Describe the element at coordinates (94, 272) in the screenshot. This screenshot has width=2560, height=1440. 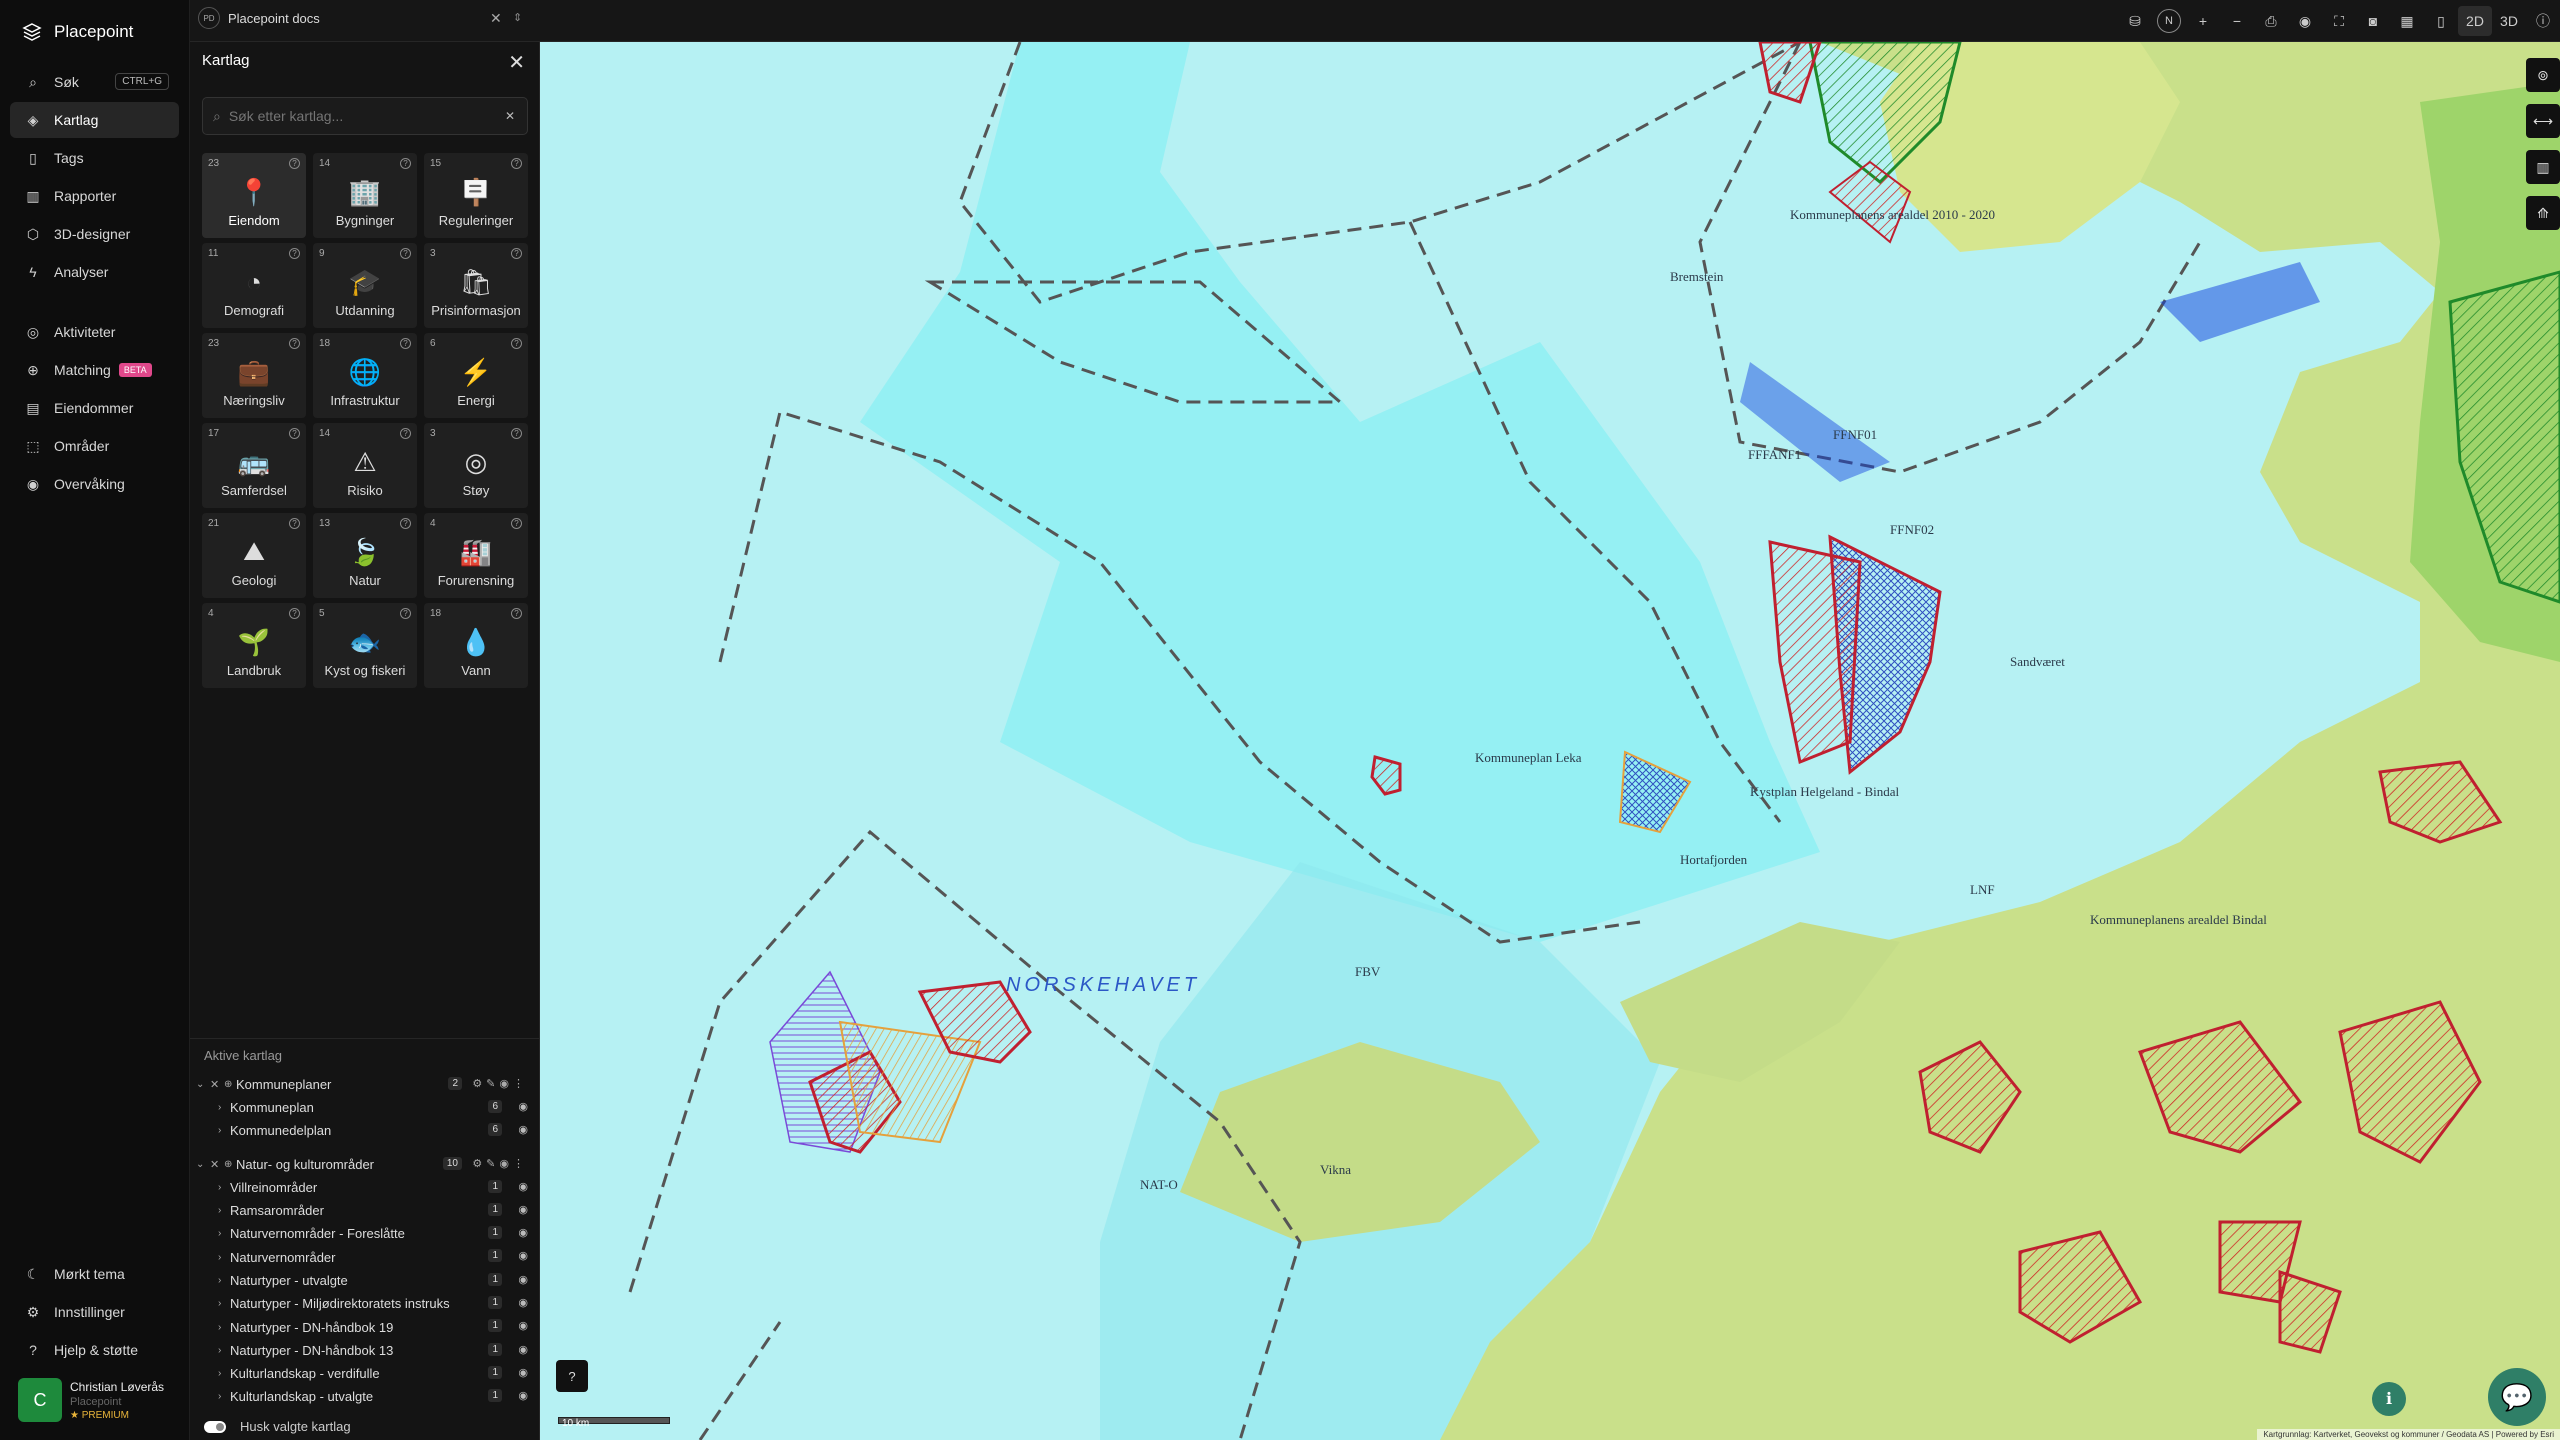
I see `nav-item-analyser: ϟ Analyser` at that location.